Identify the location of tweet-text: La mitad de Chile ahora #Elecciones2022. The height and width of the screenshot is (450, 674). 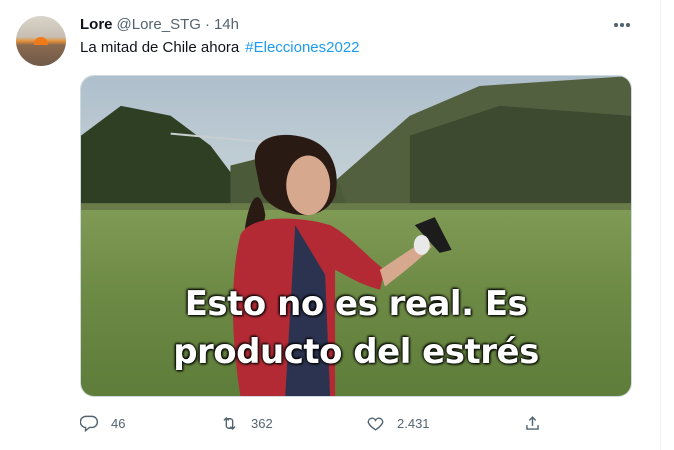
(220, 48).